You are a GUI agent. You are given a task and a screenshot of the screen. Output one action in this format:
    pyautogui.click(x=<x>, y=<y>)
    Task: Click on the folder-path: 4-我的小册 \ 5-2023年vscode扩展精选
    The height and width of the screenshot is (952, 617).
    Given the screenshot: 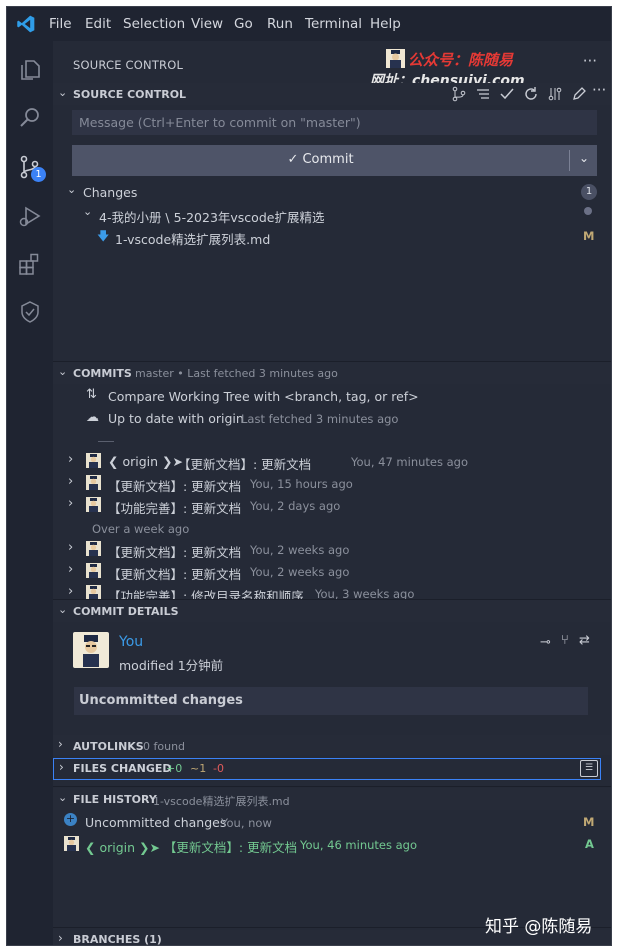 What is the action you would take?
    pyautogui.click(x=211, y=216)
    